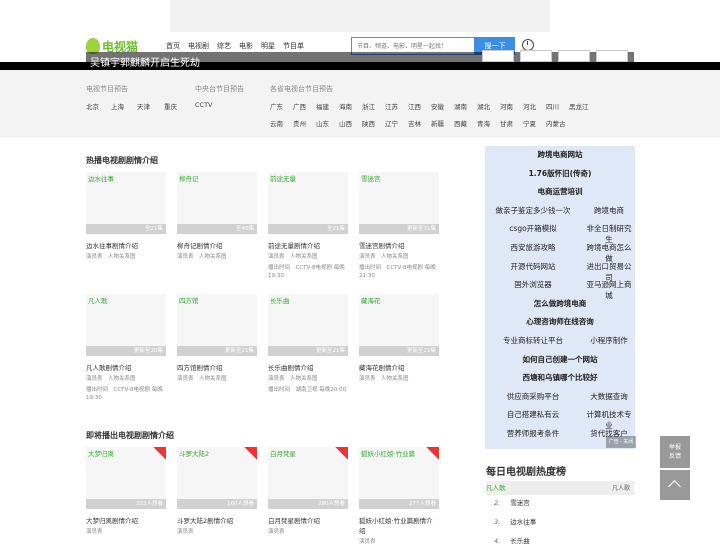 The image size is (720, 546). Describe the element at coordinates (368, 123) in the screenshot. I see `province-link: 陕西` at that location.